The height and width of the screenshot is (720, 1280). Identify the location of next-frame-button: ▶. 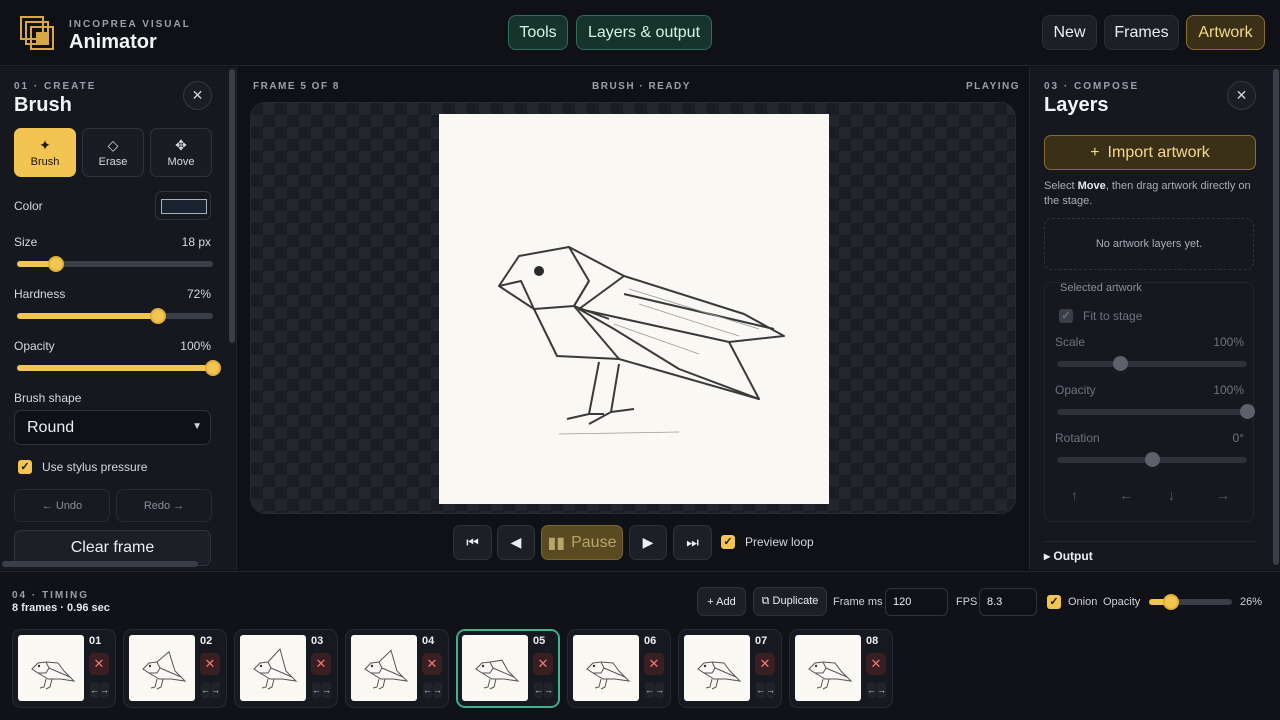
(648, 542).